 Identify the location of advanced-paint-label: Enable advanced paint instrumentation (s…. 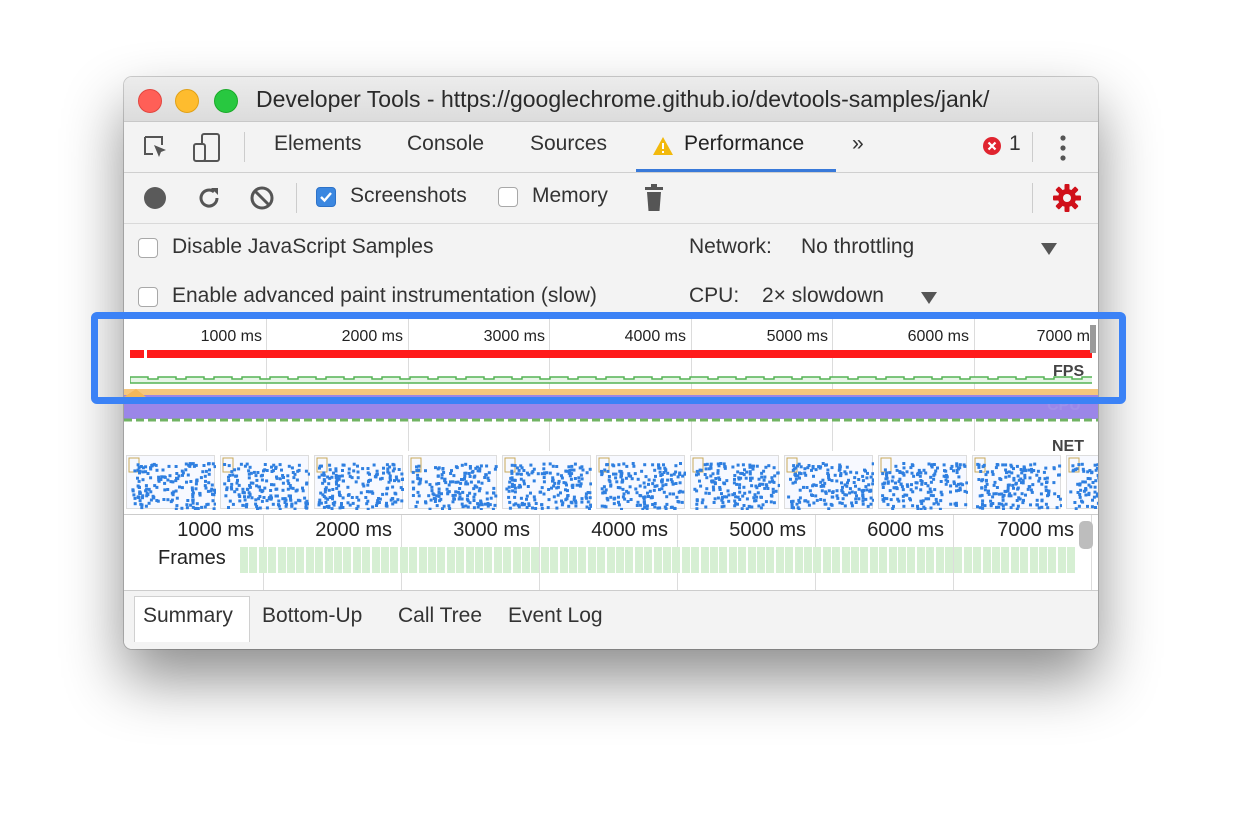
(384, 296).